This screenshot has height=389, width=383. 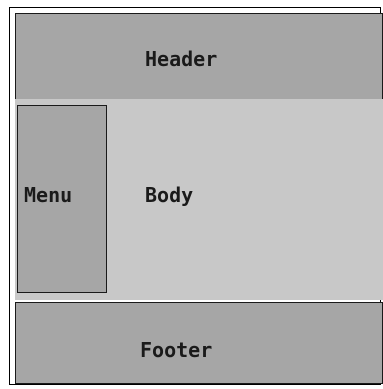 What do you see at coordinates (48, 195) in the screenshot?
I see `menu-label: Menu` at bounding box center [48, 195].